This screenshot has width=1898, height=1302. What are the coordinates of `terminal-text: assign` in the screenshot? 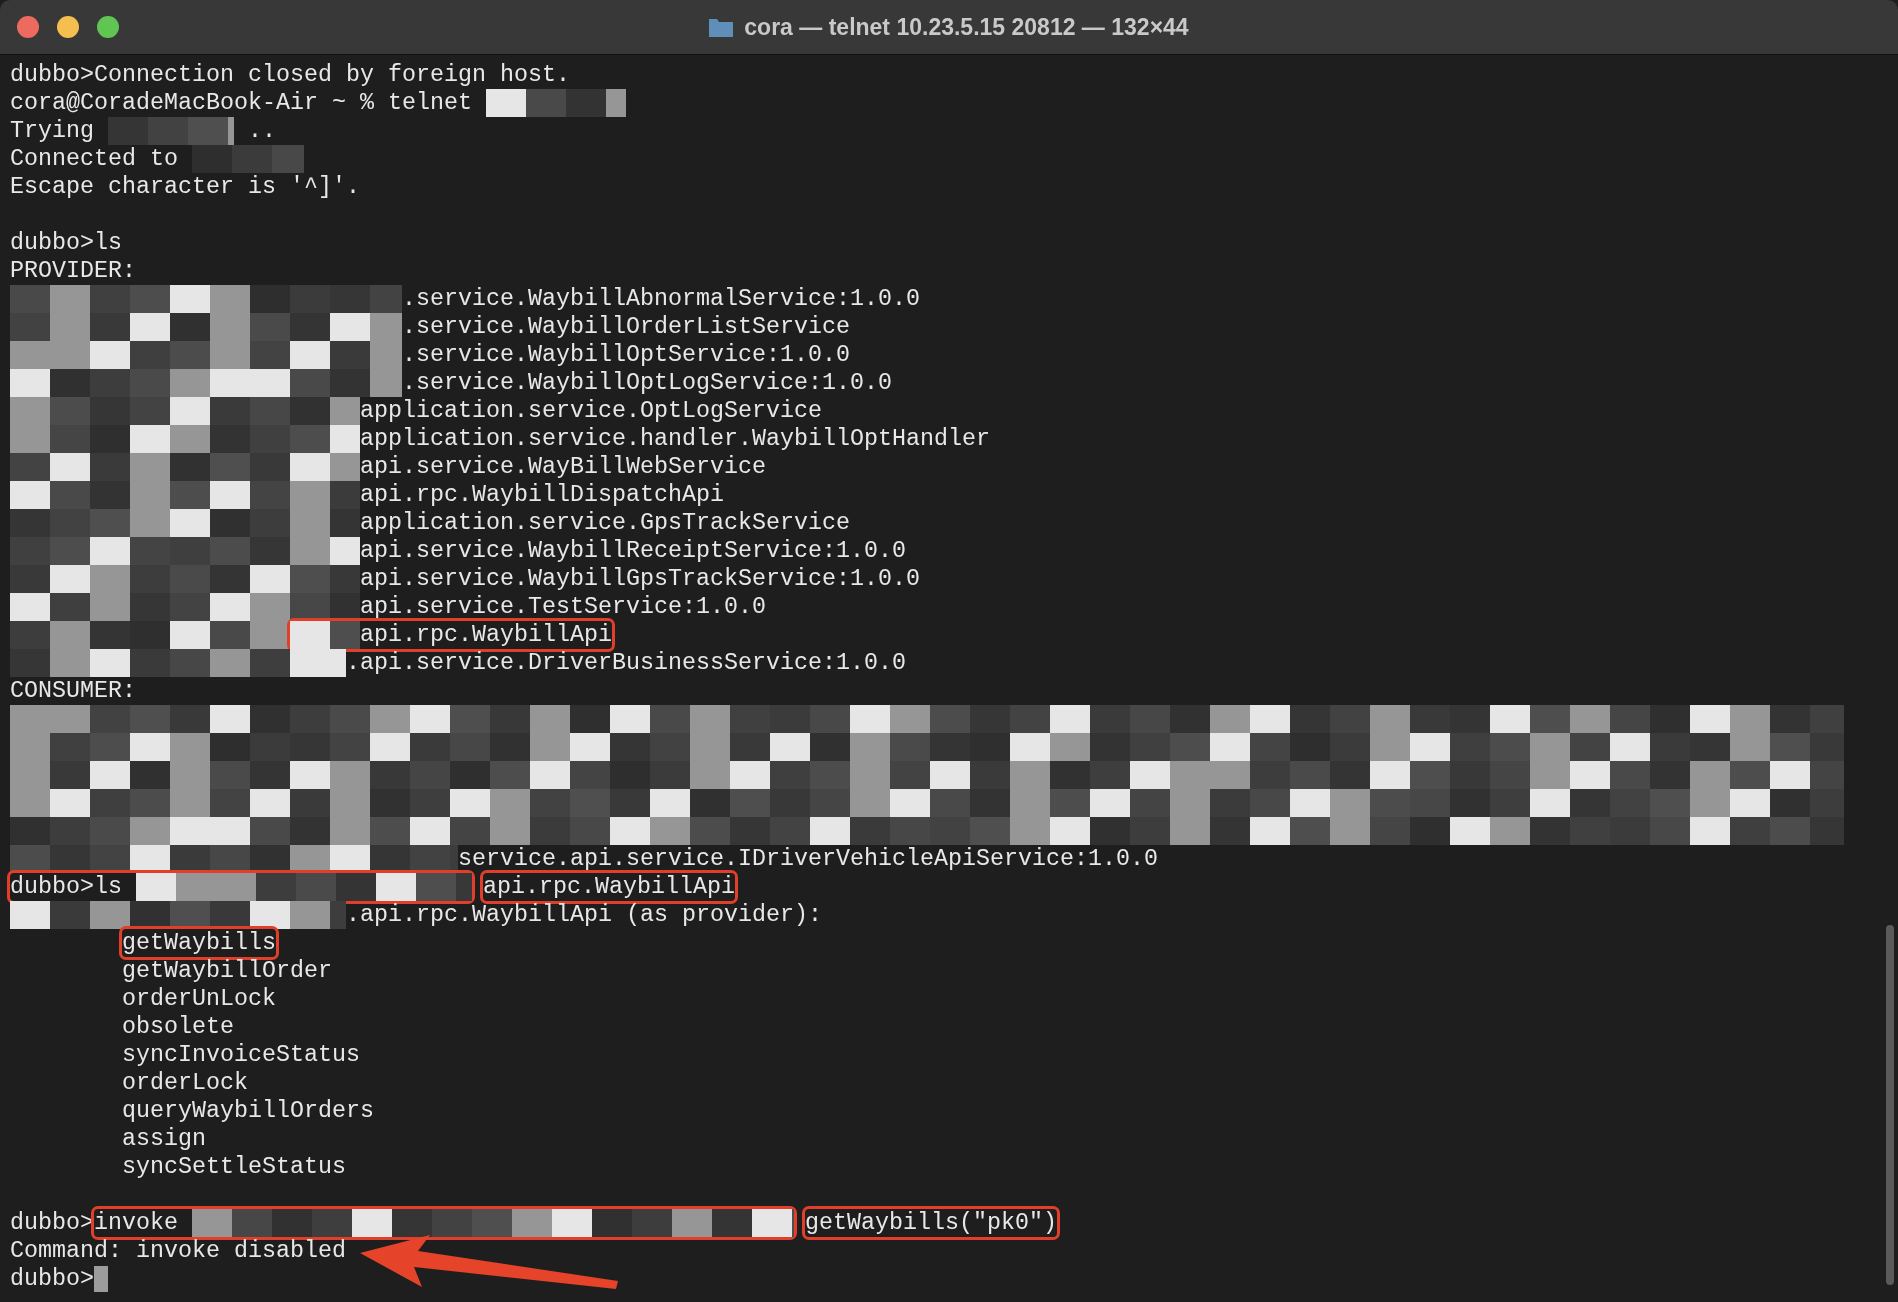 It's located at (164, 1139).